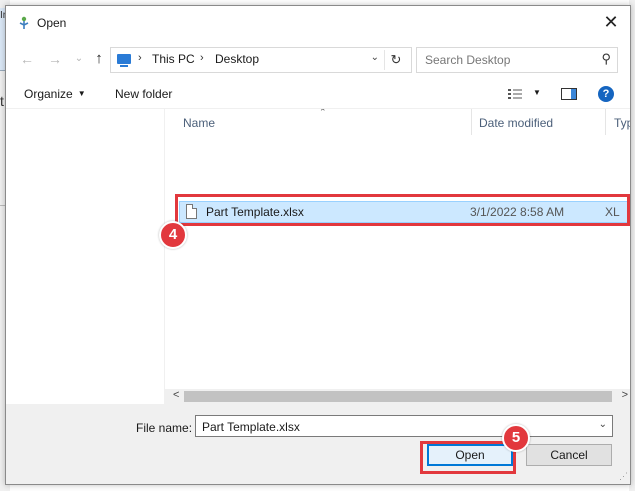 The height and width of the screenshot is (491, 635). Describe the element at coordinates (612, 212) in the screenshot. I see `file-type: XL` at that location.